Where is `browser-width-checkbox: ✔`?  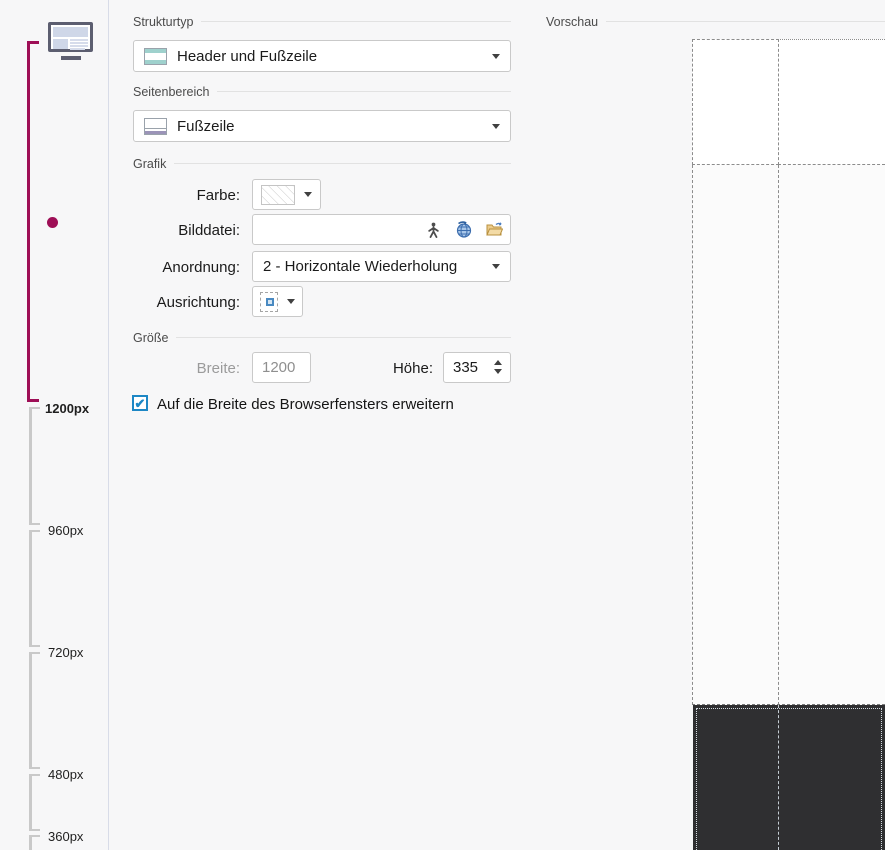 browser-width-checkbox: ✔ is located at coordinates (140, 403).